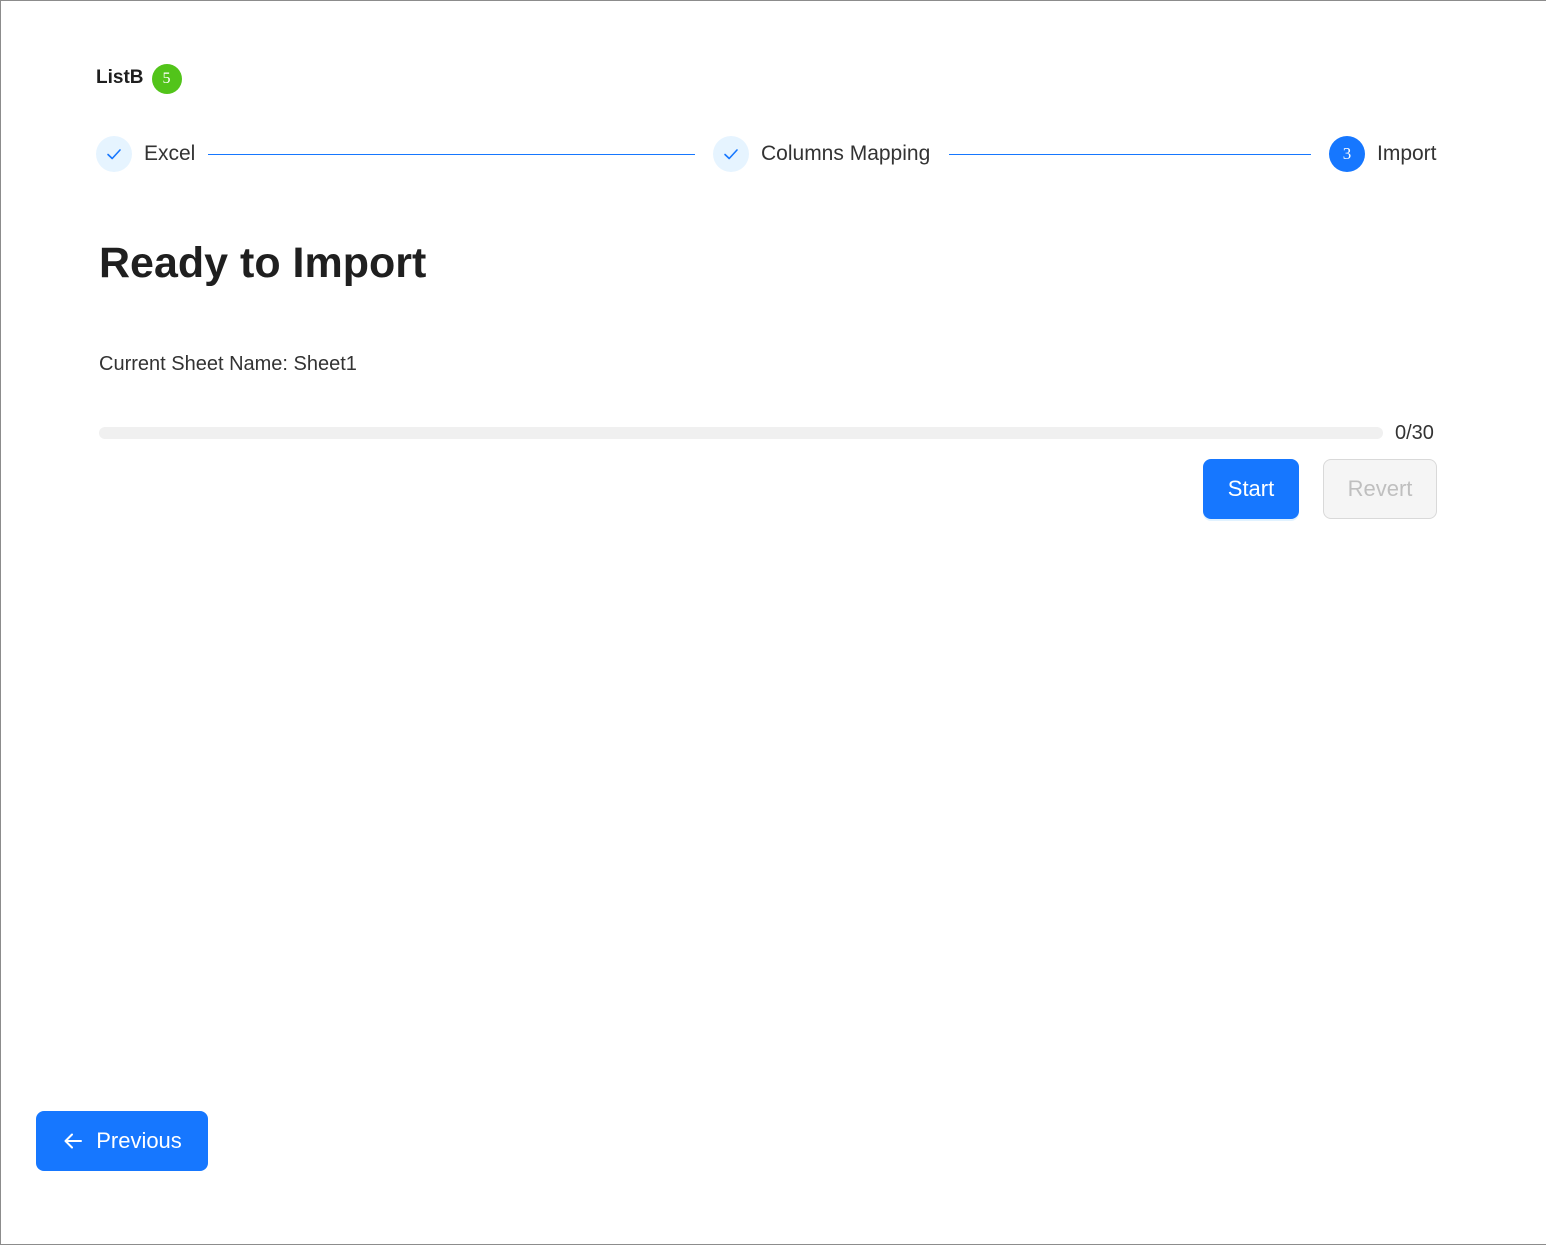  Describe the element at coordinates (263, 263) in the screenshot. I see `page-title: Ready to Import` at that location.